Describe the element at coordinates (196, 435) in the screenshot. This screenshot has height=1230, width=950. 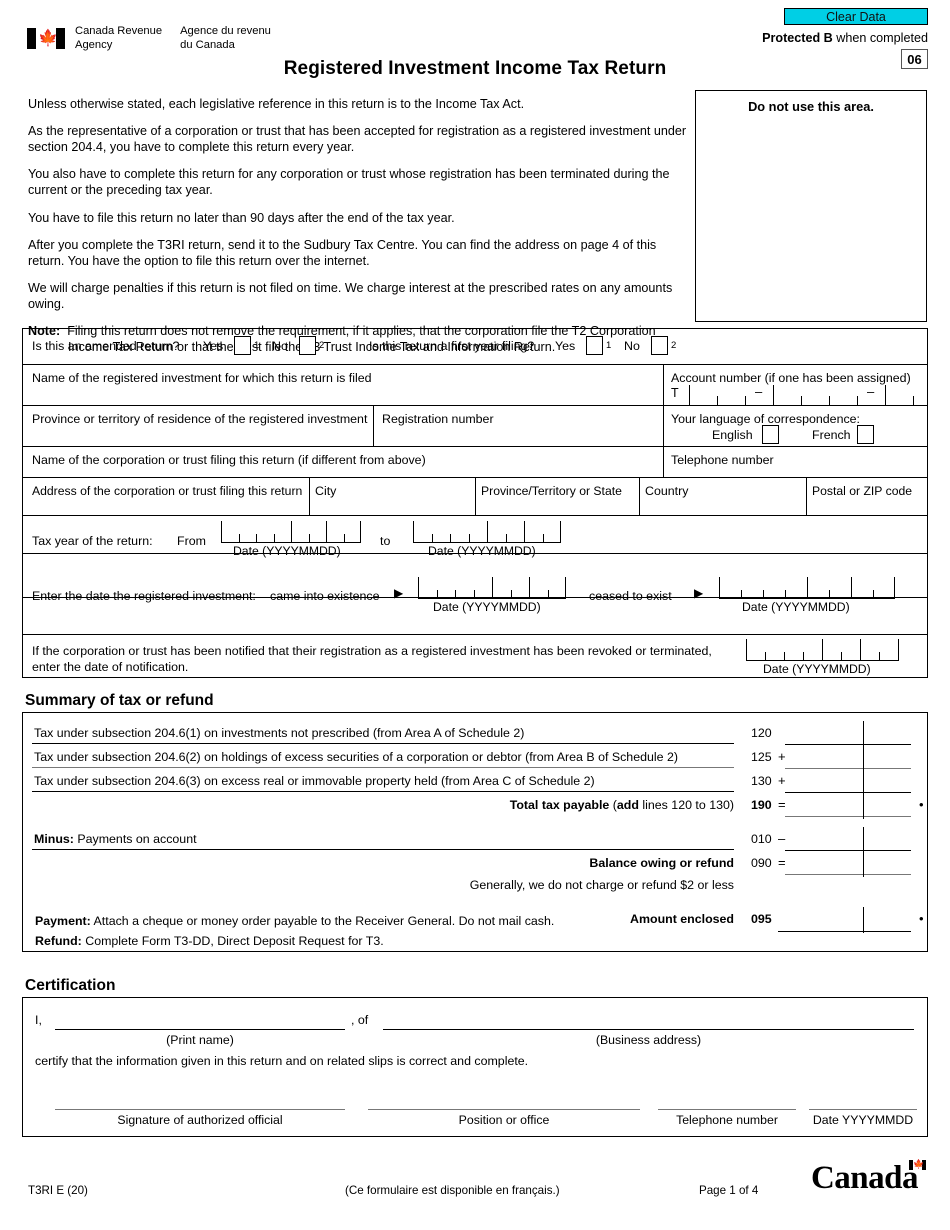
I see `province-residence-input` at that location.